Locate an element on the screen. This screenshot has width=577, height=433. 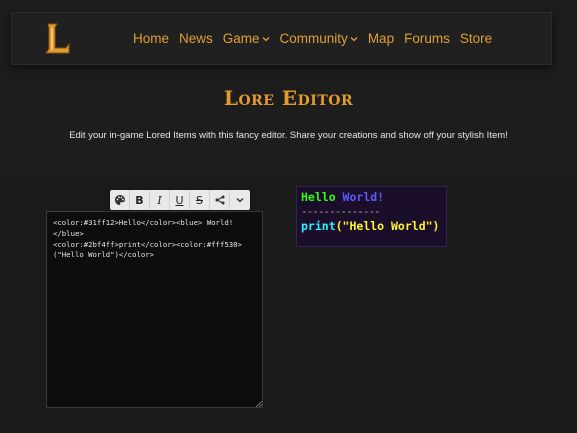
strikethrough-button: S is located at coordinates (200, 200).